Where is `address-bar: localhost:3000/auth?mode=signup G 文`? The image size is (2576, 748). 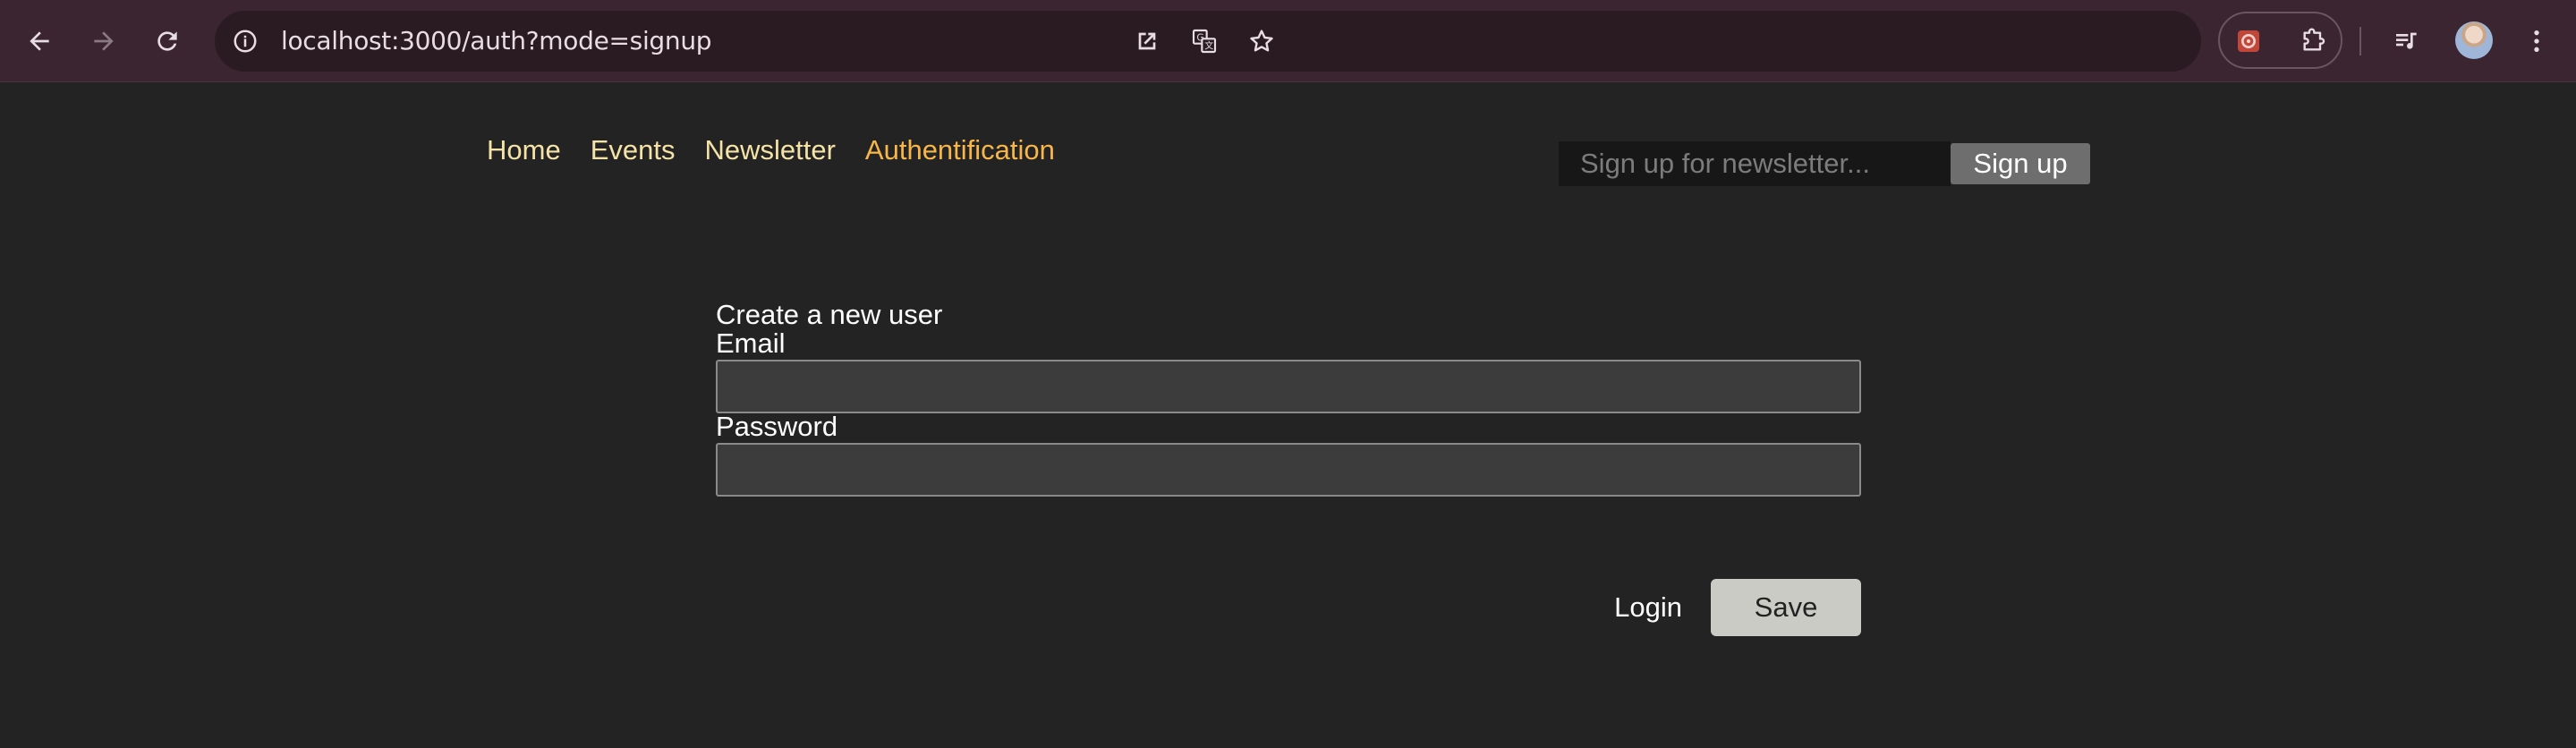 address-bar: localhost:3000/auth?mode=signup G 文 is located at coordinates (1208, 41).